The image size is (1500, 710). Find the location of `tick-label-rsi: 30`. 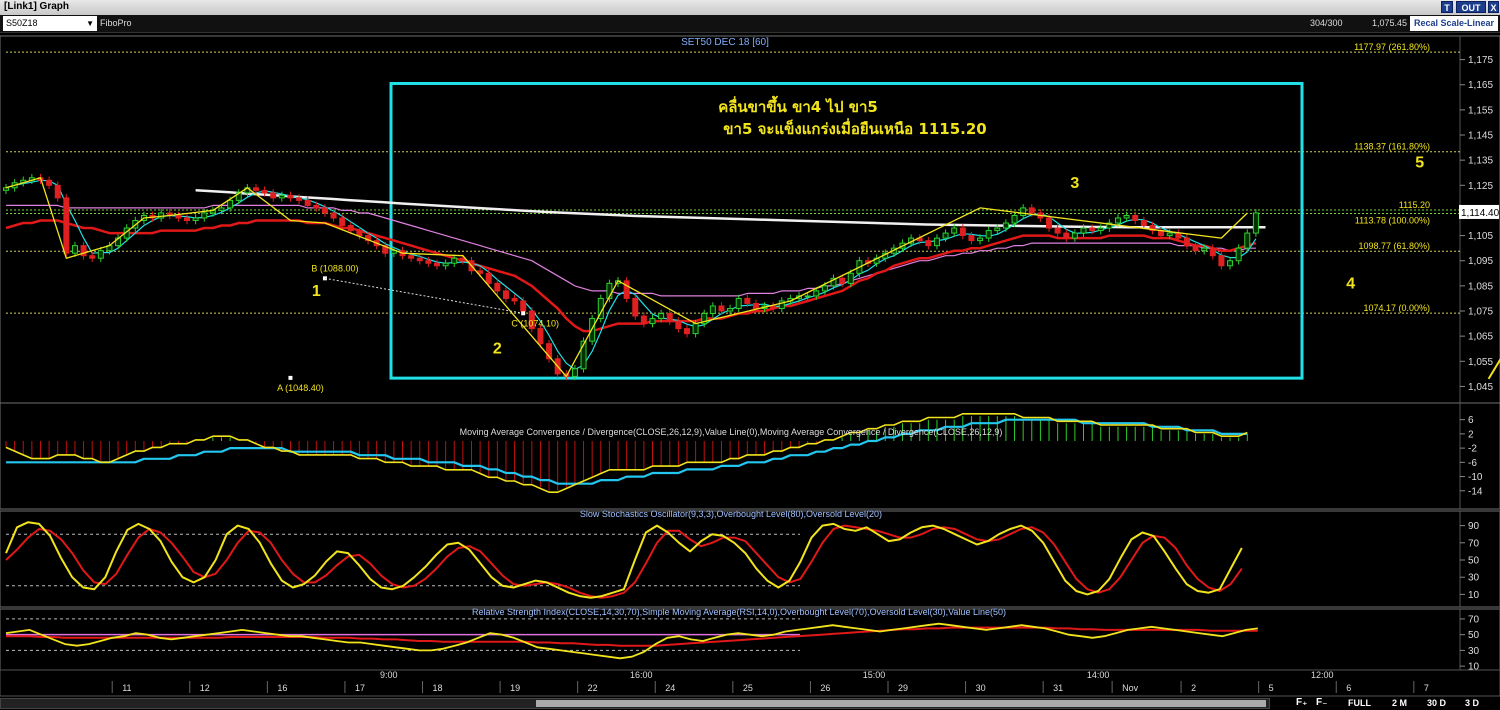

tick-label-rsi: 30 is located at coordinates (1474, 651).